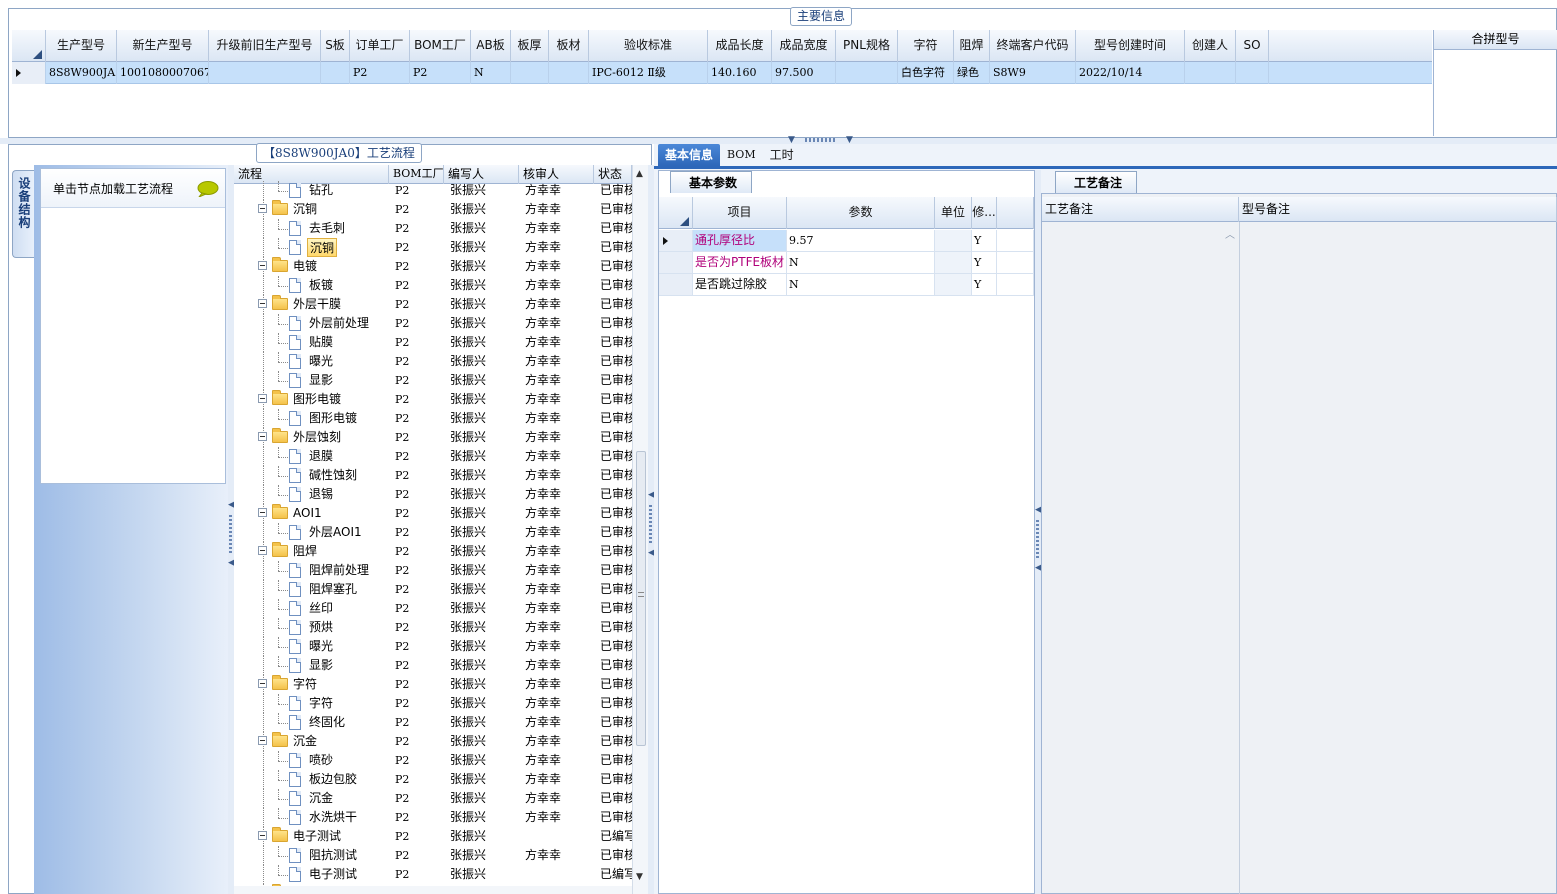  I want to click on scroll-thumb, so click(641, 598).